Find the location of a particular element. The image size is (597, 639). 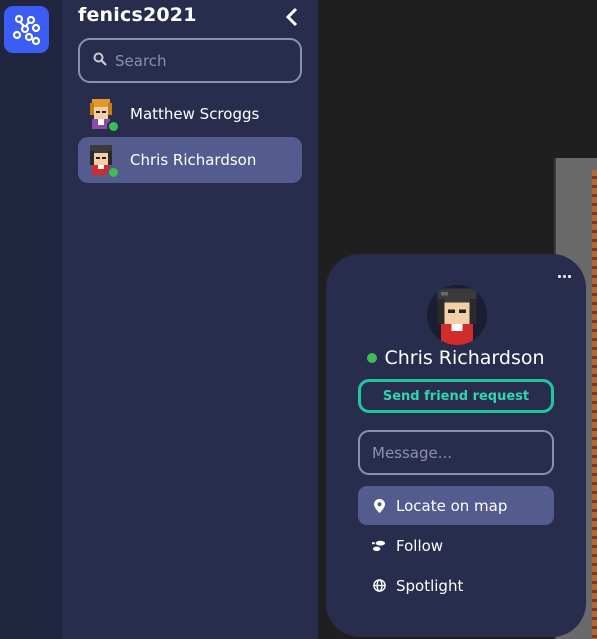

space-title: fenics2021 is located at coordinates (137, 15).